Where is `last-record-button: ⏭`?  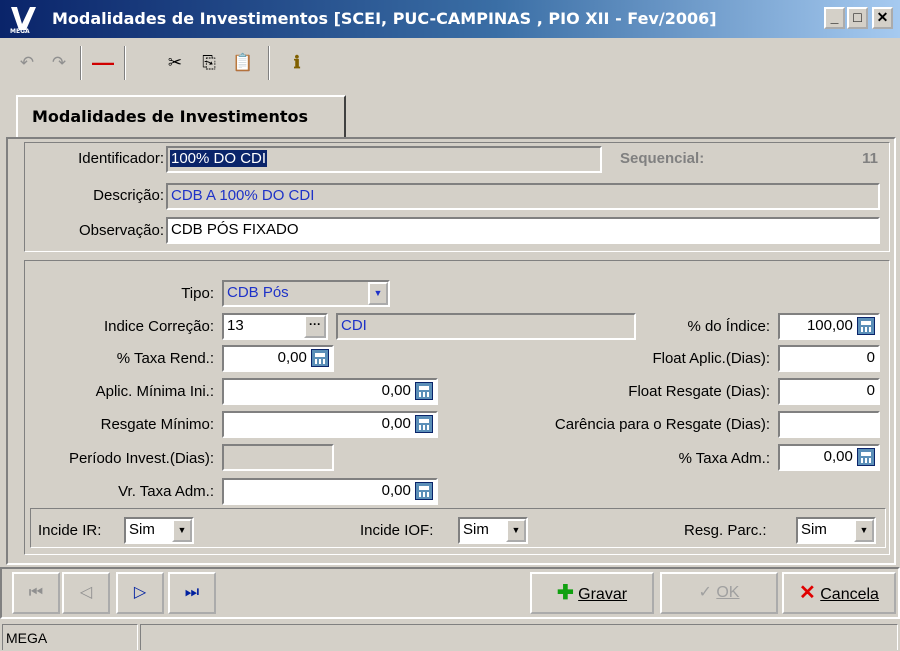 last-record-button: ⏭ is located at coordinates (192, 593).